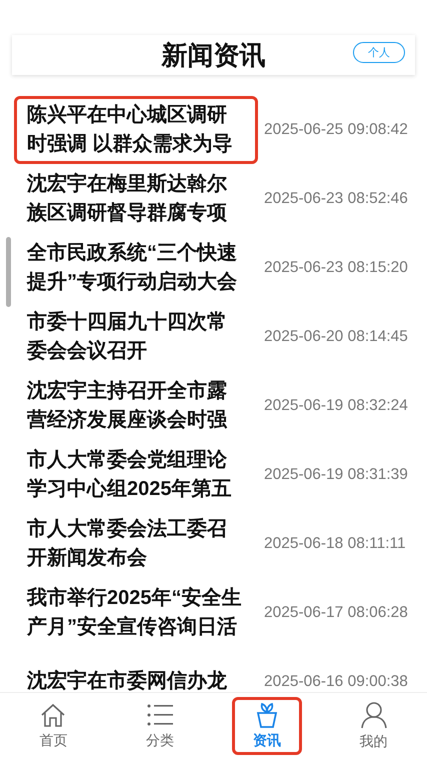 The image size is (427, 759). What do you see at coordinates (336, 129) in the screenshot?
I see `article-date: 2025-06-25 09:08:42` at bounding box center [336, 129].